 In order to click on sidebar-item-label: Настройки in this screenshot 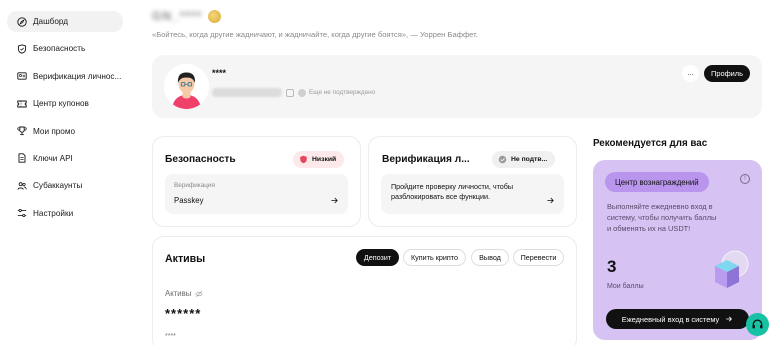, I will do `click(53, 213)`.